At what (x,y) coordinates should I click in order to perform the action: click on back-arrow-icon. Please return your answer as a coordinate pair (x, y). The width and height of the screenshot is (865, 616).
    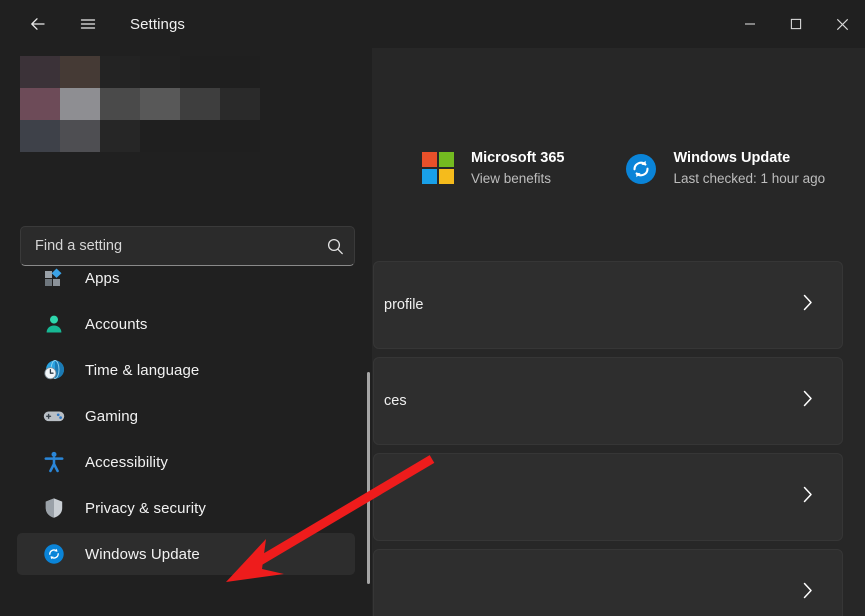
    Looking at the image, I should click on (38, 24).